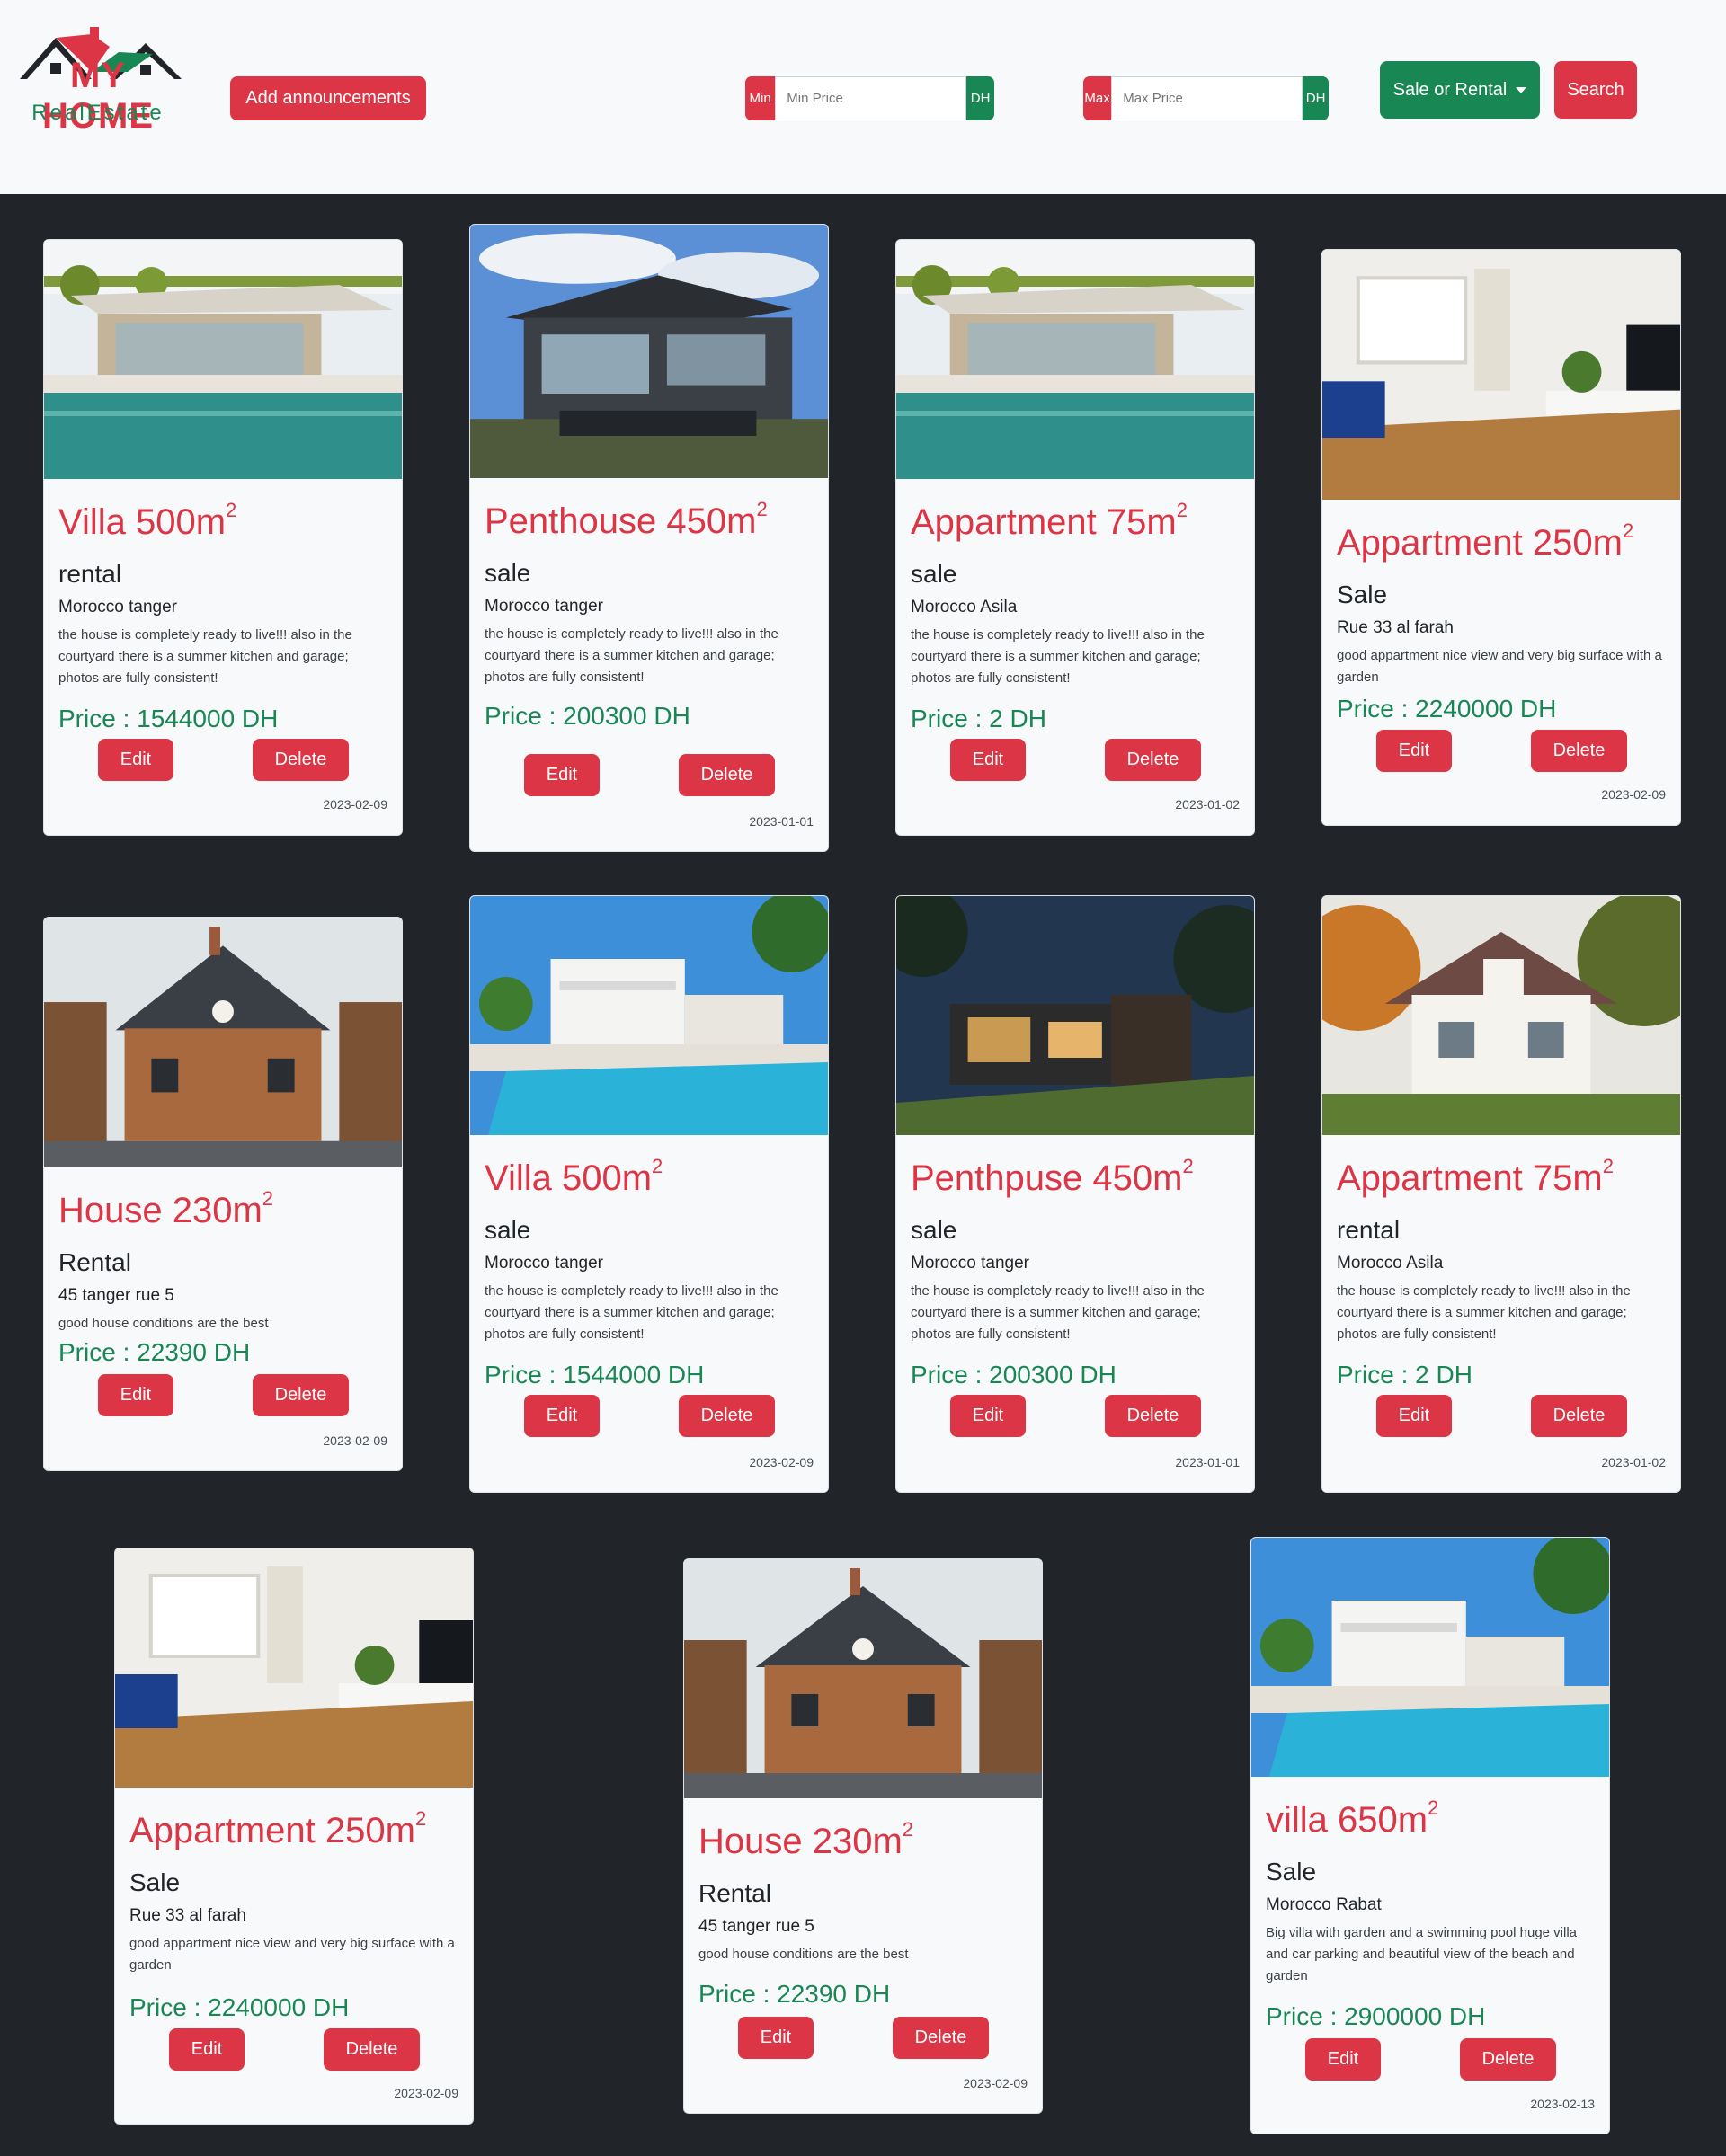 Image resolution: width=1726 pixels, height=2156 pixels. I want to click on listing-description: good house conditions are the best, so click(163, 1324).